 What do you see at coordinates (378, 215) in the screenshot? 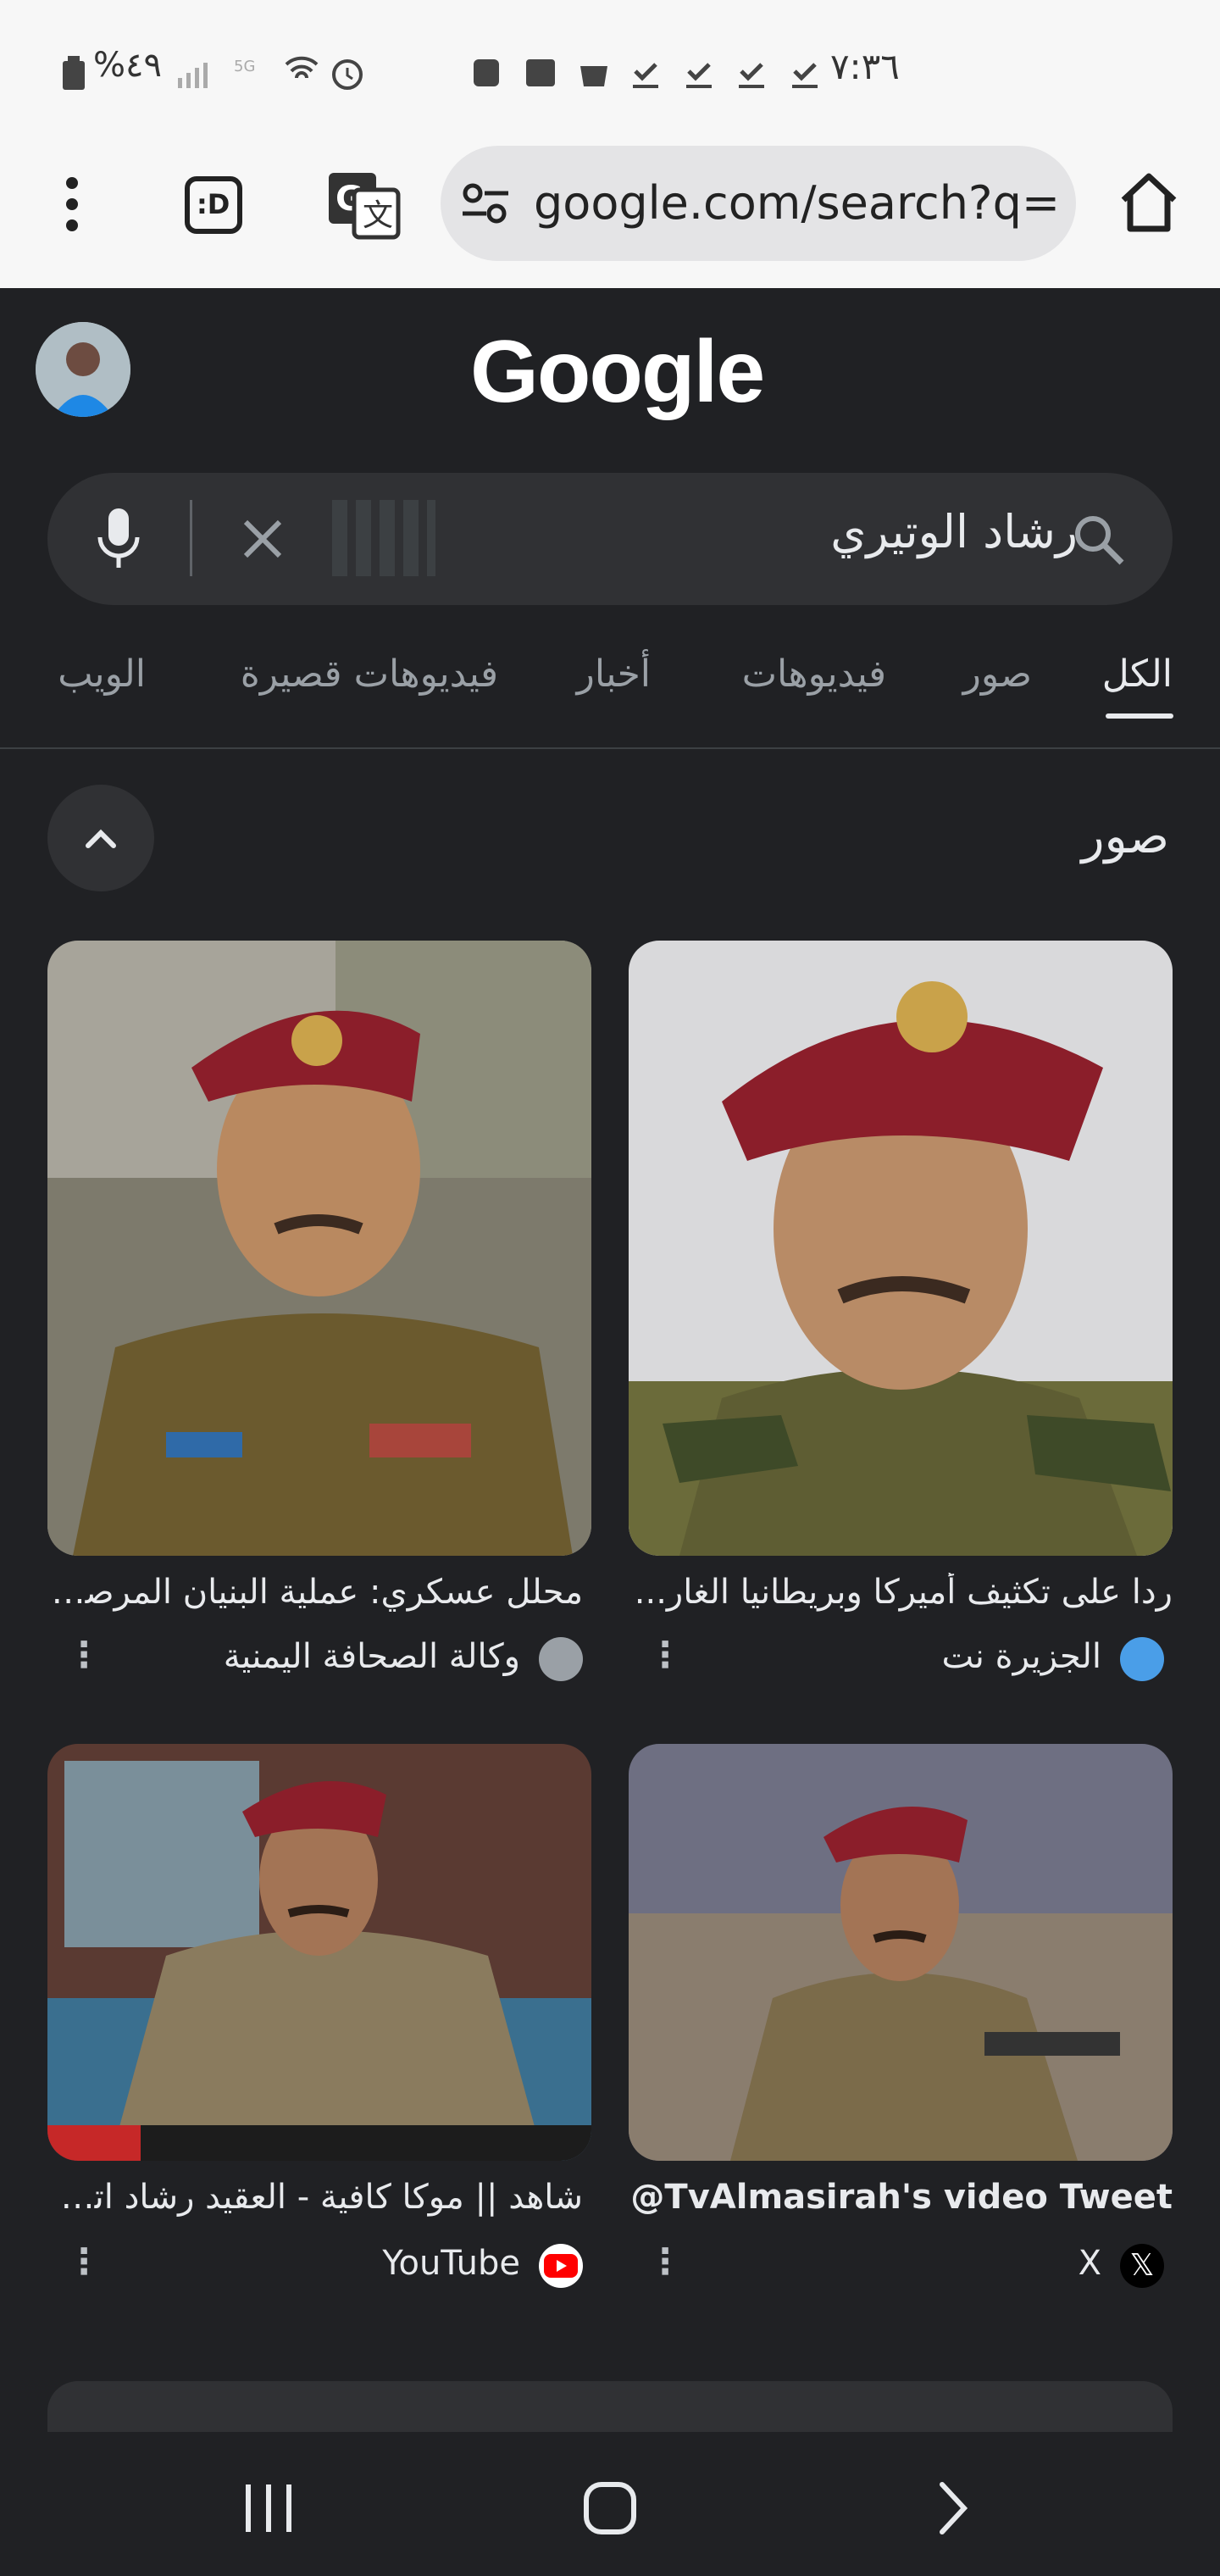
I see `svg-text: 文` at bounding box center [378, 215].